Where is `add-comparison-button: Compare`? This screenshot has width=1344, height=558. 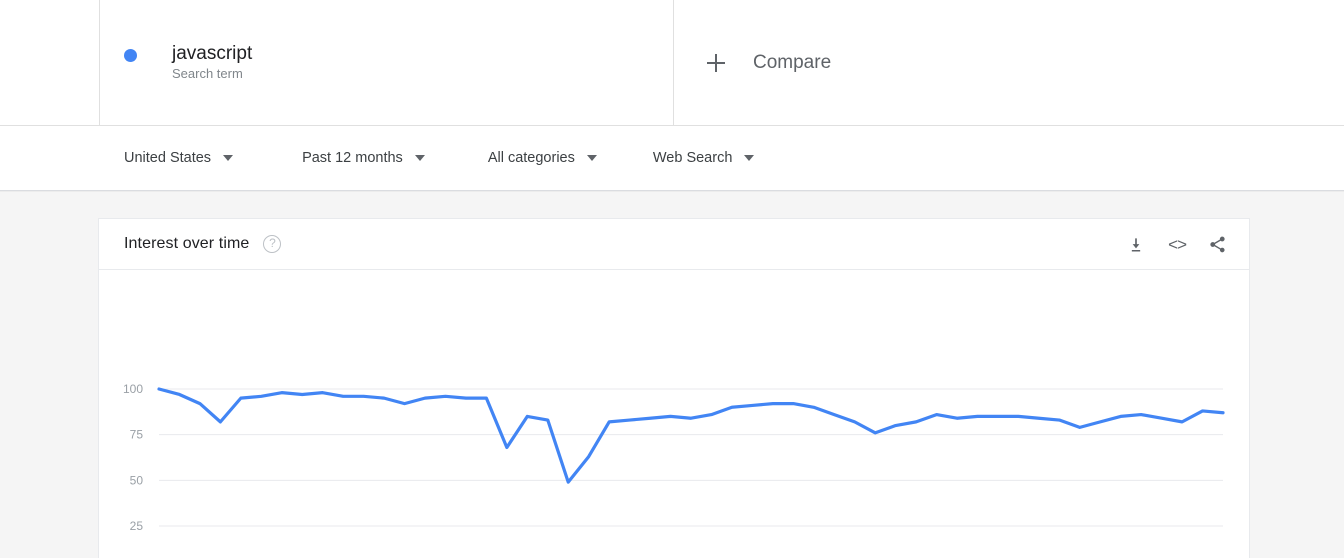
add-comparison-button: Compare is located at coordinates (961, 63).